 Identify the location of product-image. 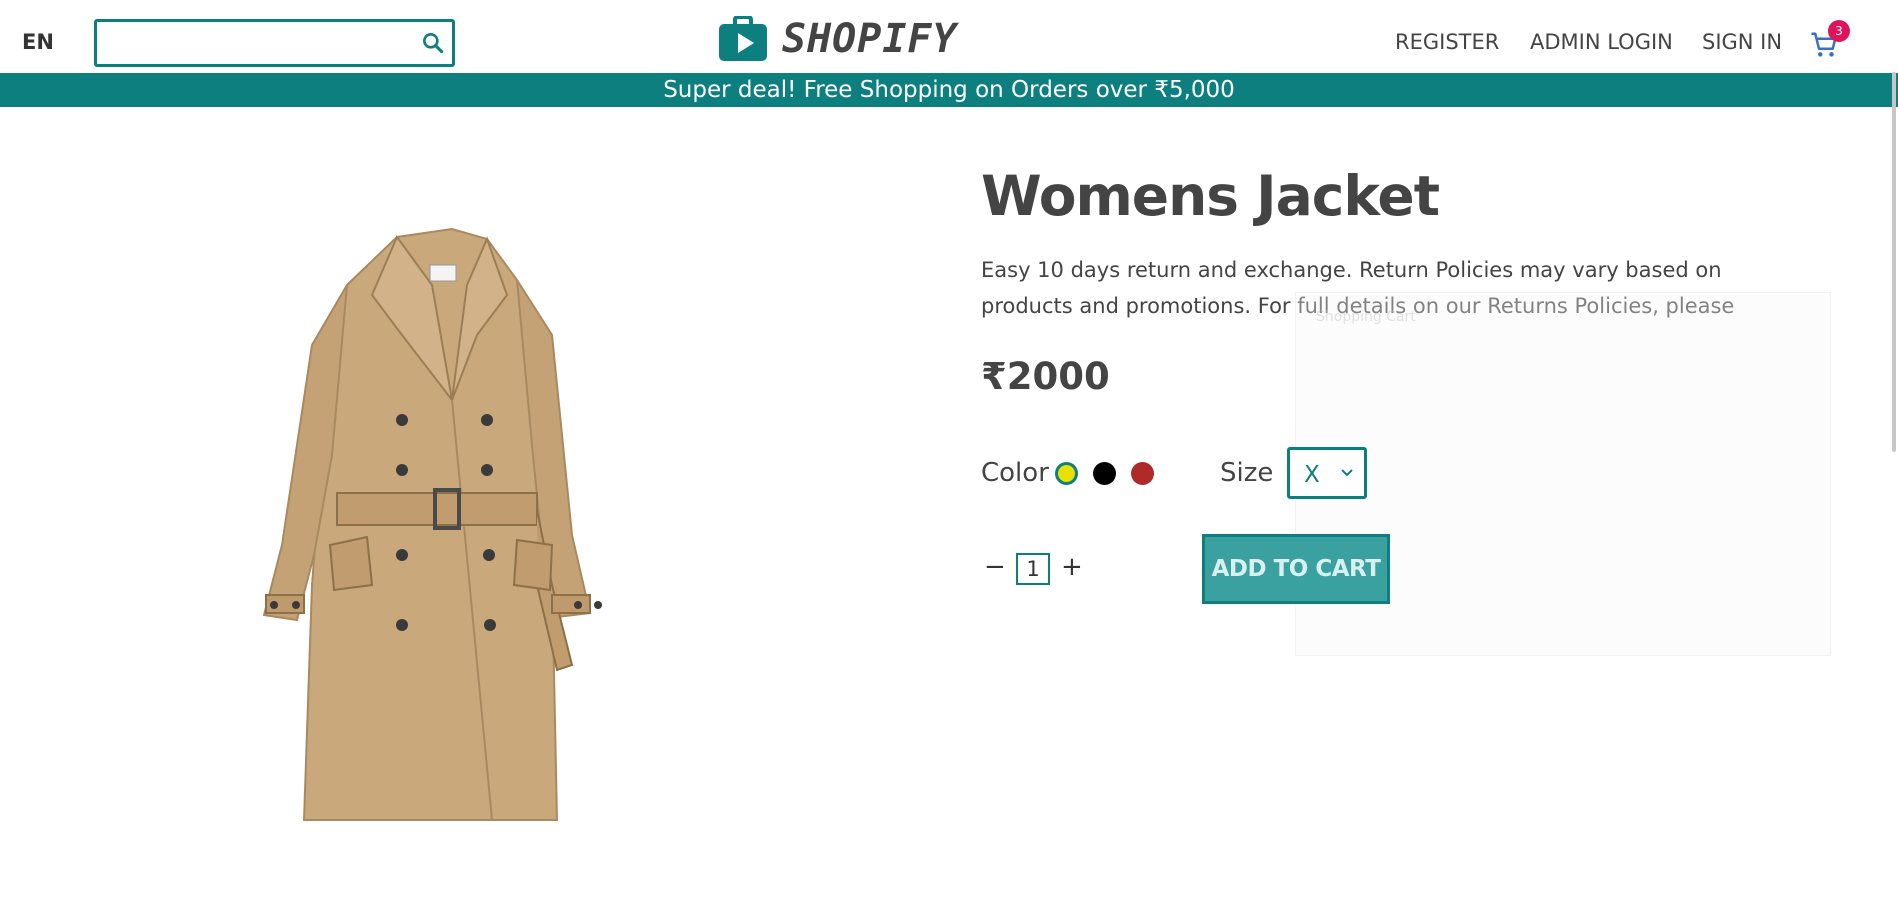
(432, 524).